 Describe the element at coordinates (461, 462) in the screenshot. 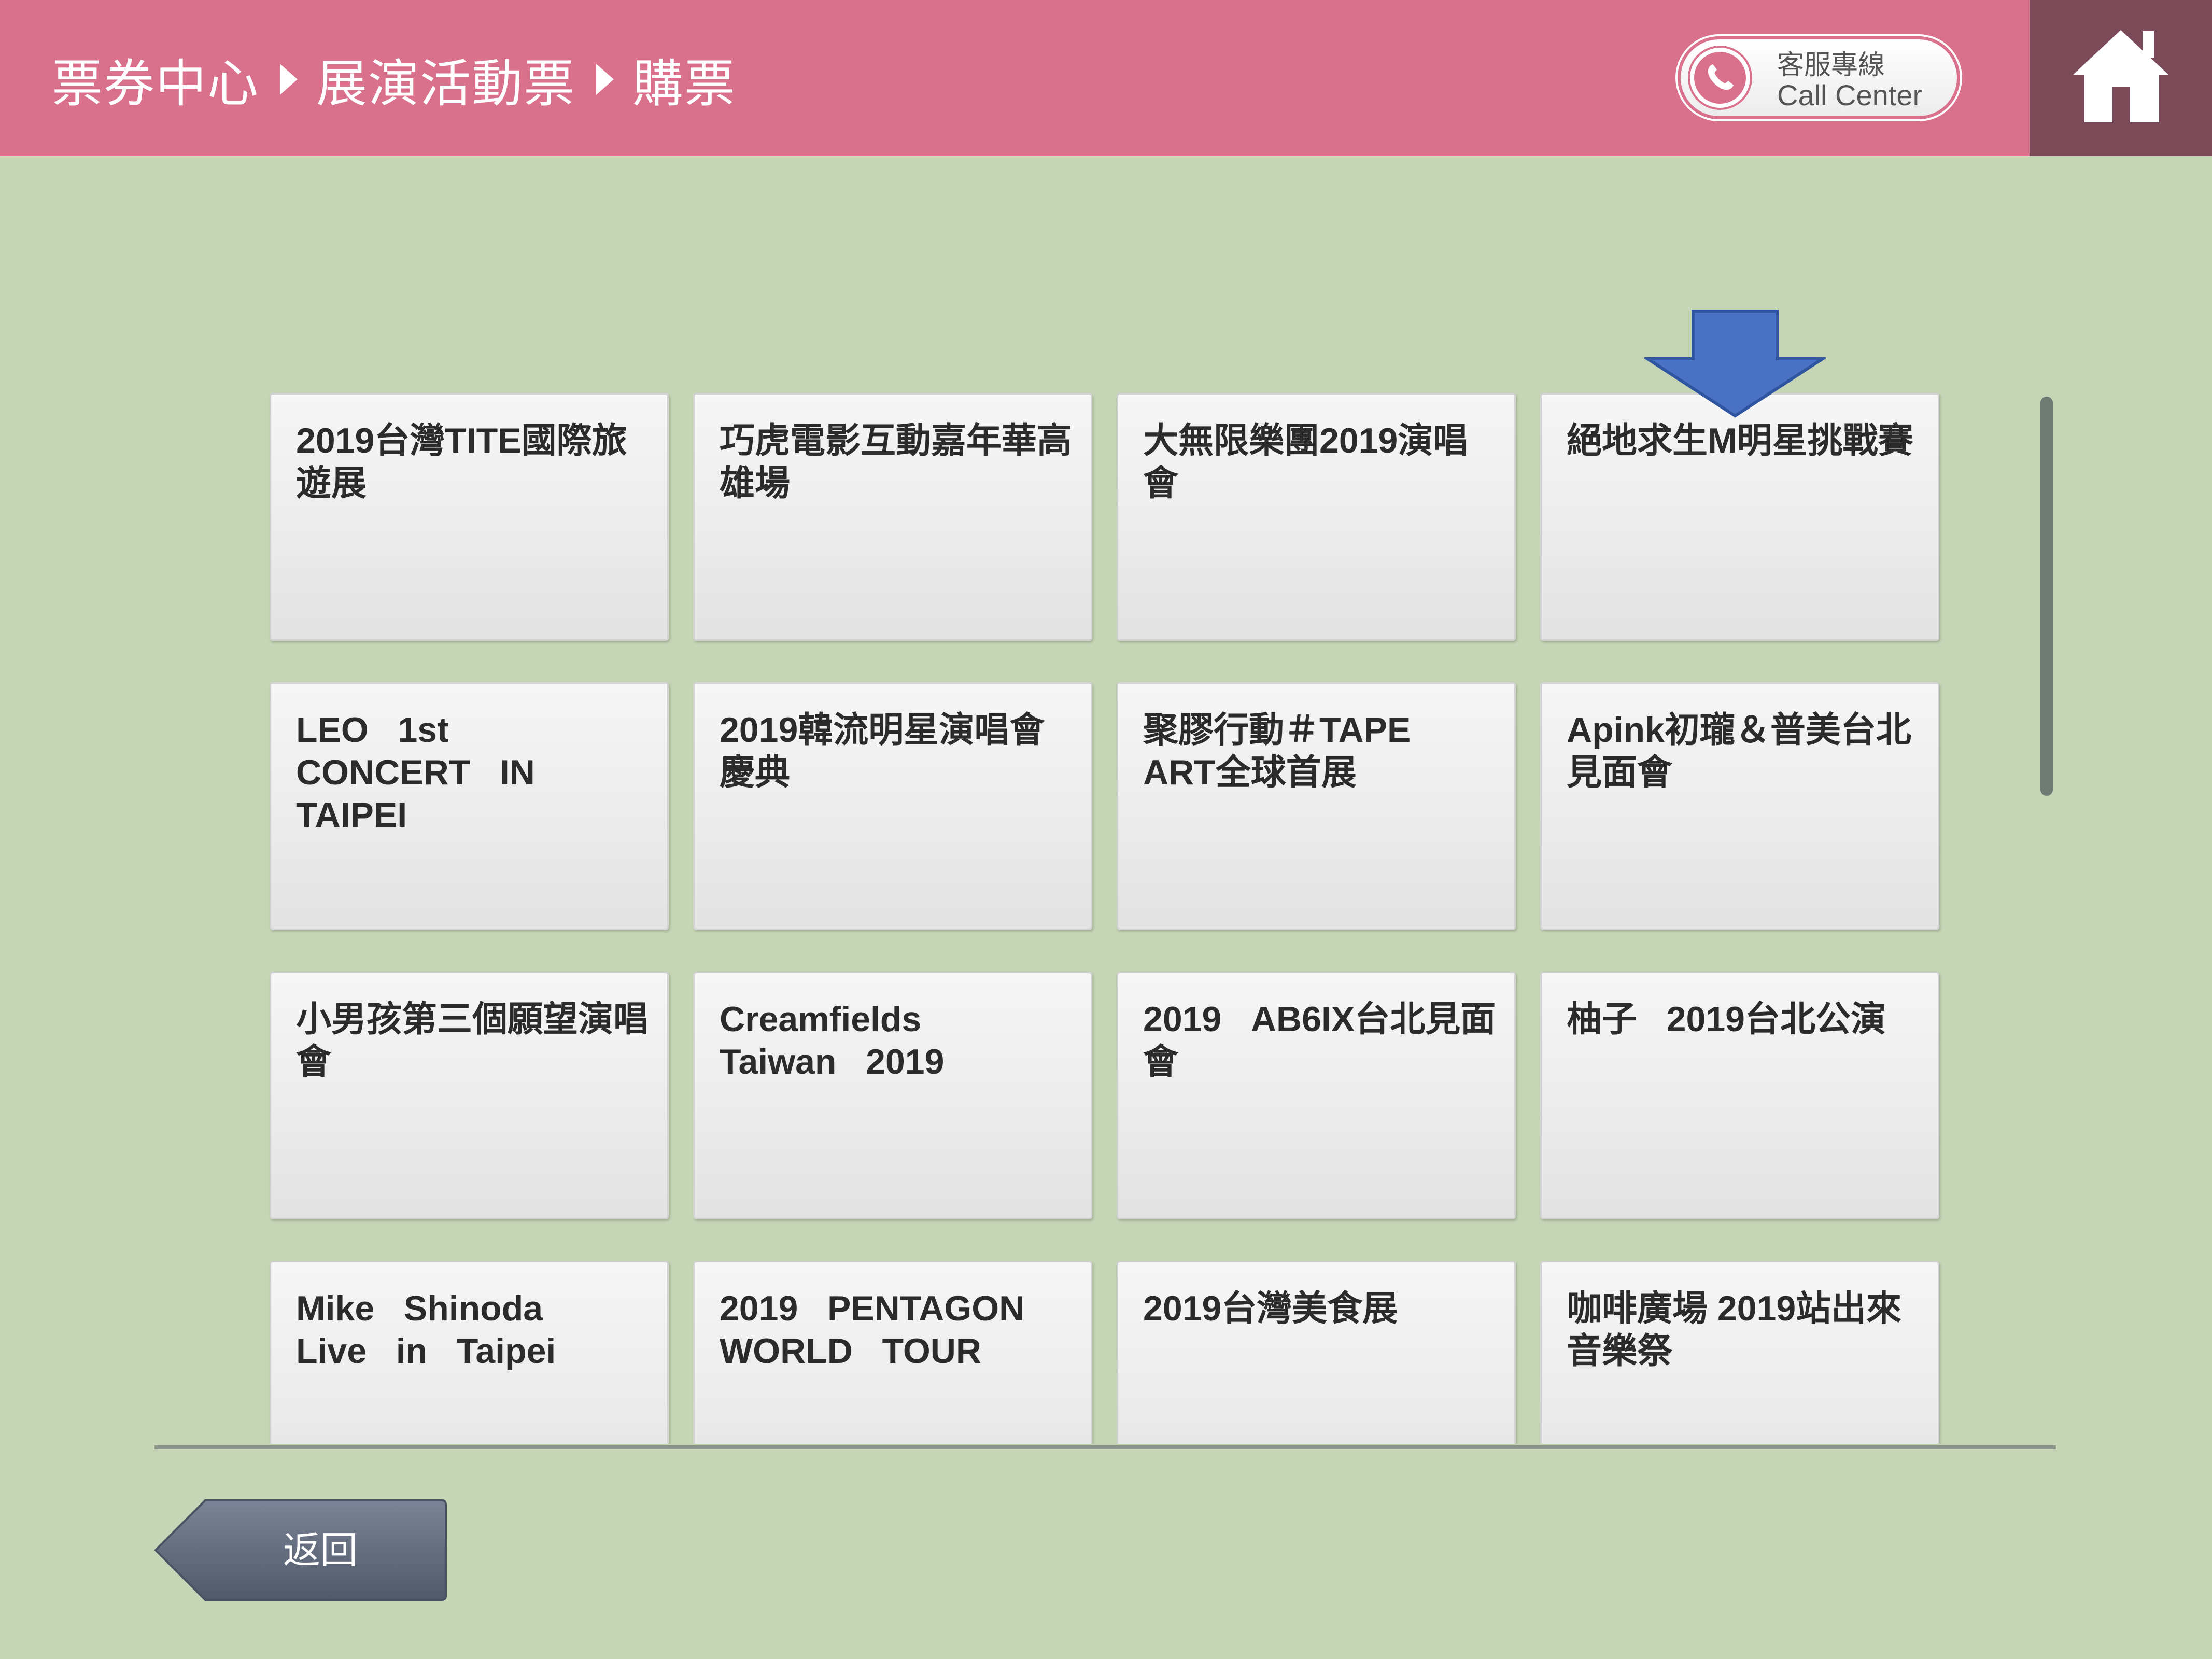

I see `event-title: 2019台灣TITE國際旅遊展` at that location.